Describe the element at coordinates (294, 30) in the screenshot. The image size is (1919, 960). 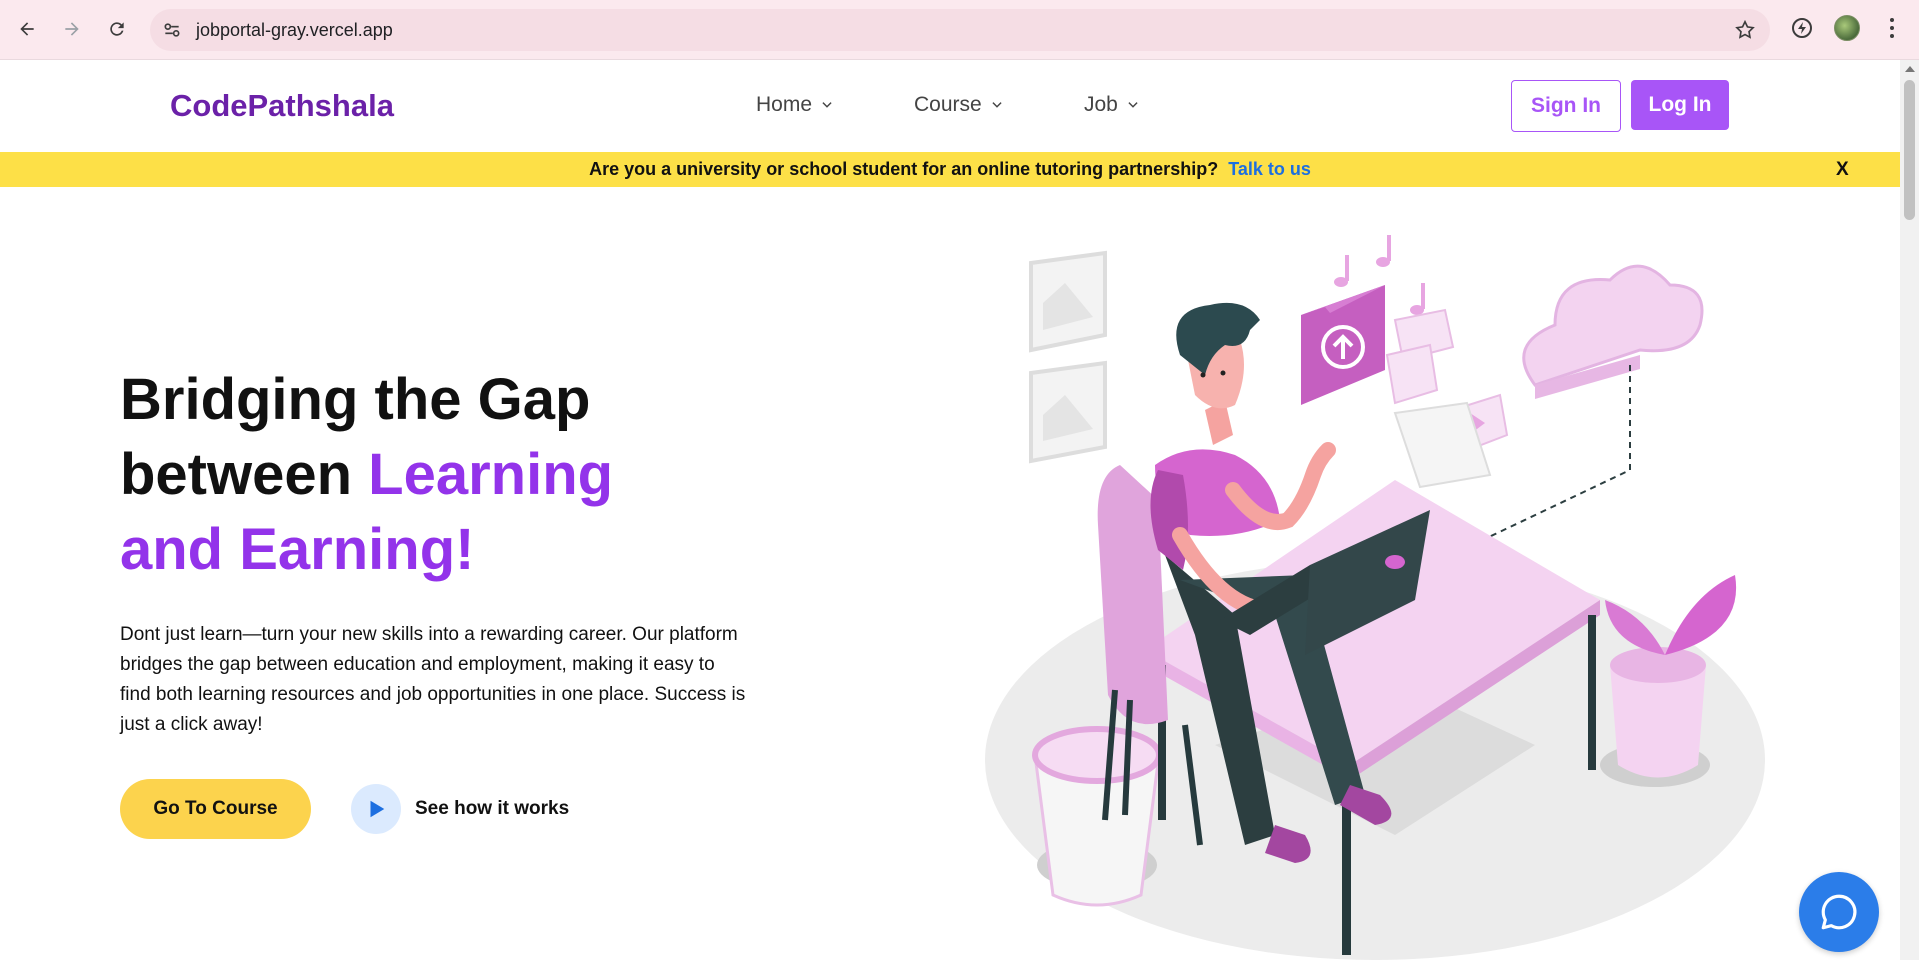
I see `url-text: jobportal-gray.vercel.app` at that location.